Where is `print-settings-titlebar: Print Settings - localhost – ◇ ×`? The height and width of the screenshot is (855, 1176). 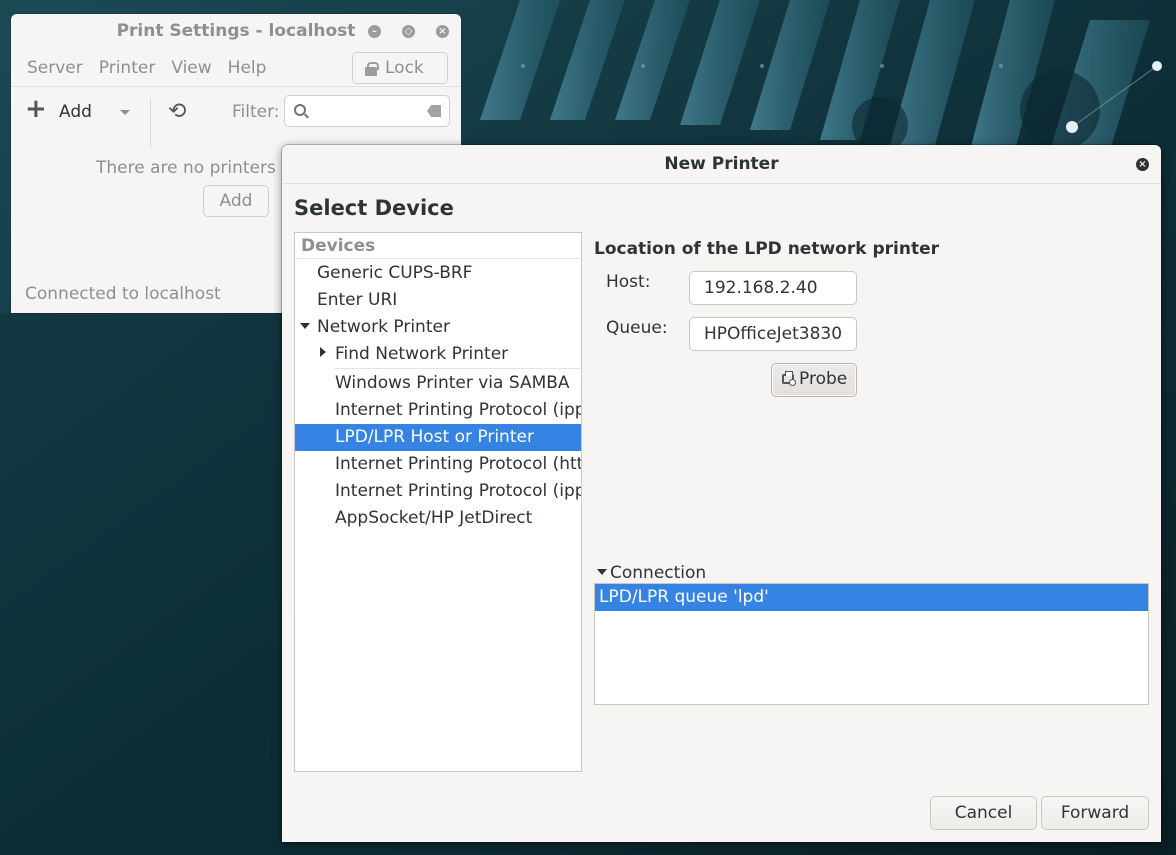 print-settings-titlebar: Print Settings - localhost – ◇ × is located at coordinates (236, 32).